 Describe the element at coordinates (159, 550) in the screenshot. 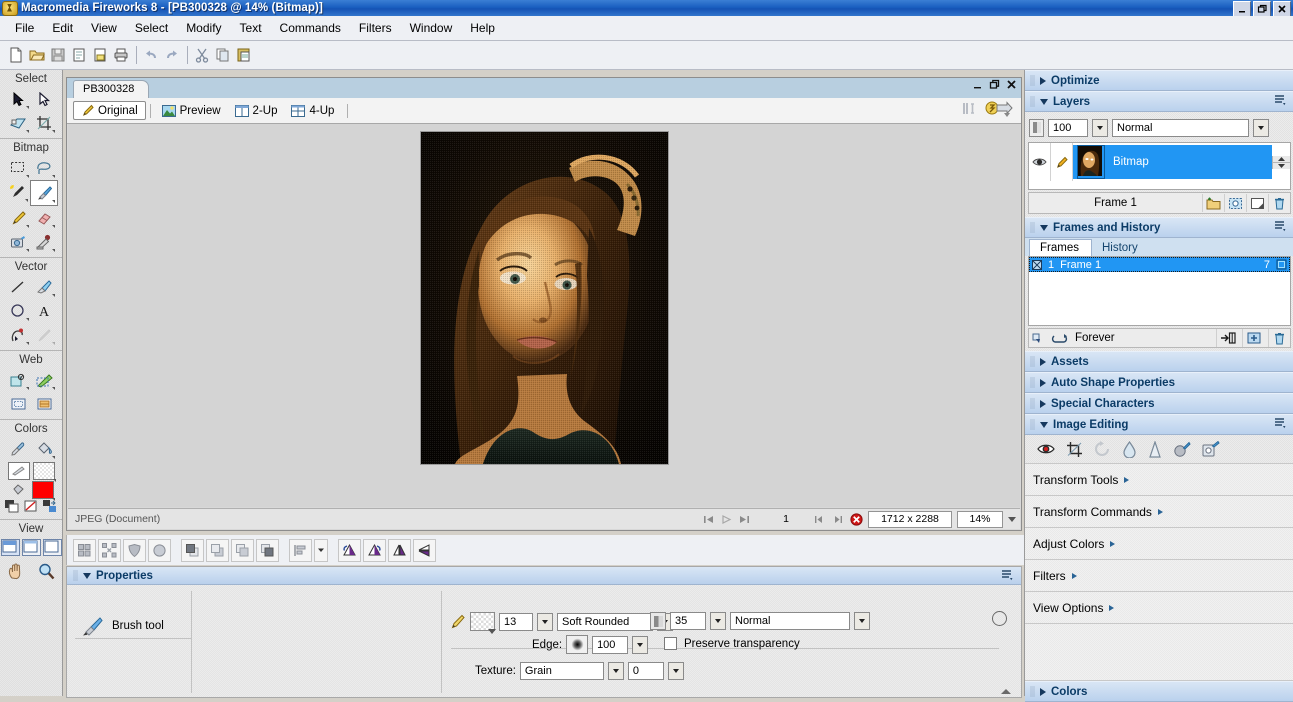

I see `split-icon` at that location.